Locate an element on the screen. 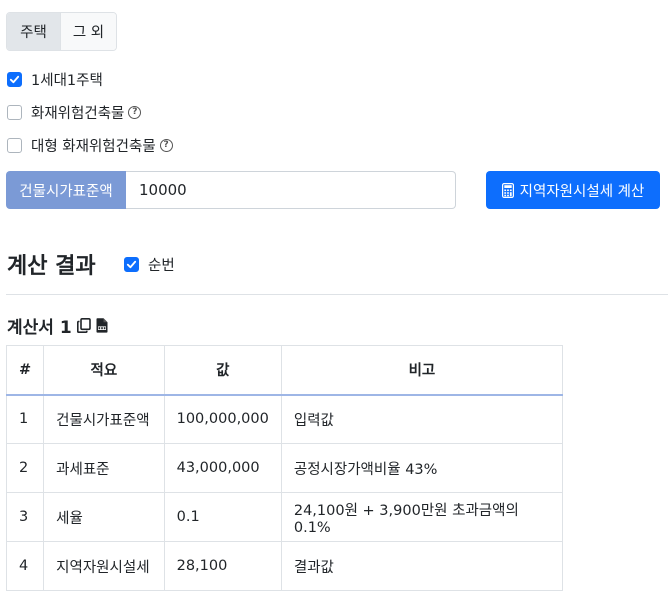  cell-index: 4 is located at coordinates (25, 566).